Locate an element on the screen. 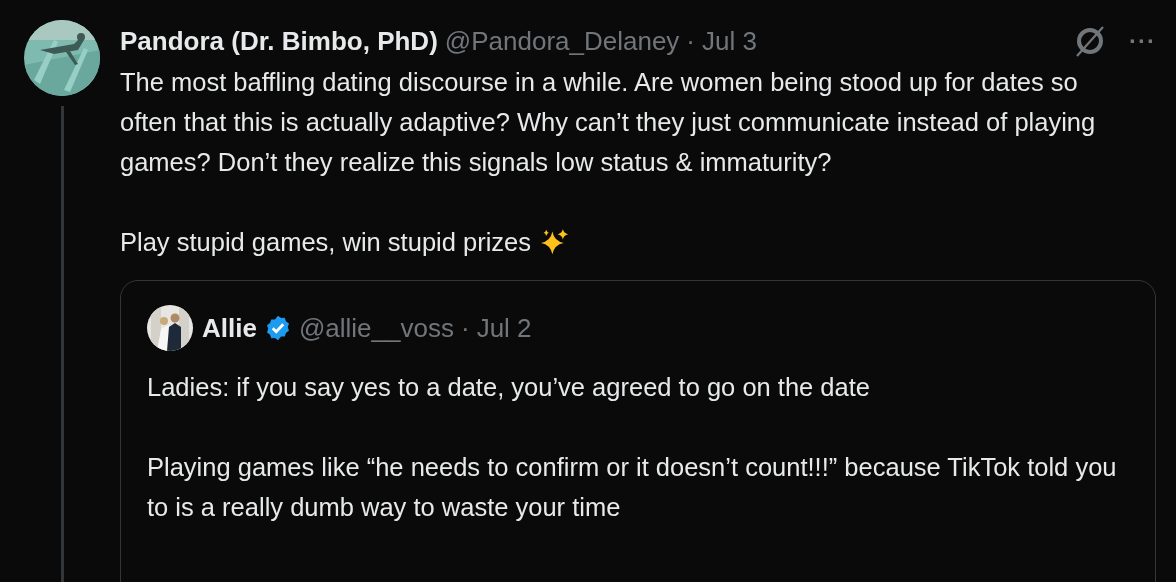  post-date: Jul 3 is located at coordinates (729, 41).